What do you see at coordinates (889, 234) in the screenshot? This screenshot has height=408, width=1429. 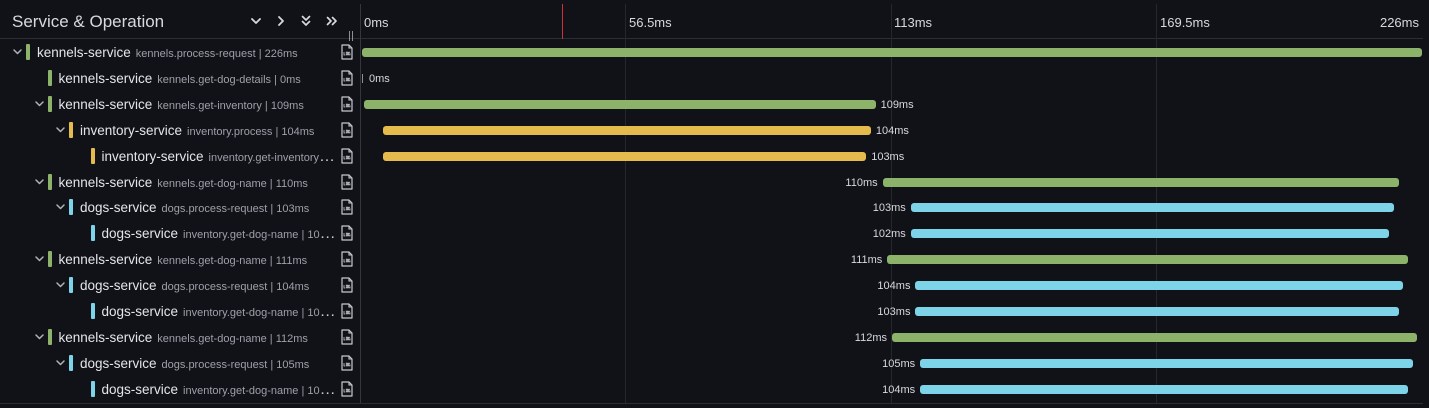 I see `span-duration-label: 102ms` at bounding box center [889, 234].